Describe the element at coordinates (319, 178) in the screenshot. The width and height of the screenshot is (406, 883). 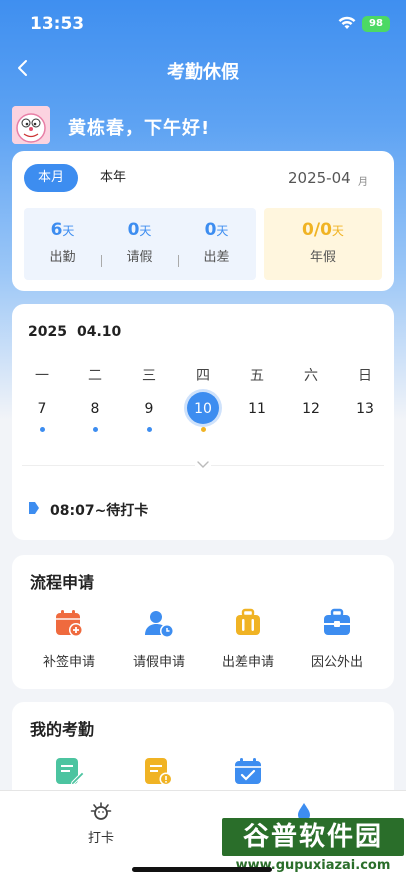
I see `month-selector: 2025-04` at that location.